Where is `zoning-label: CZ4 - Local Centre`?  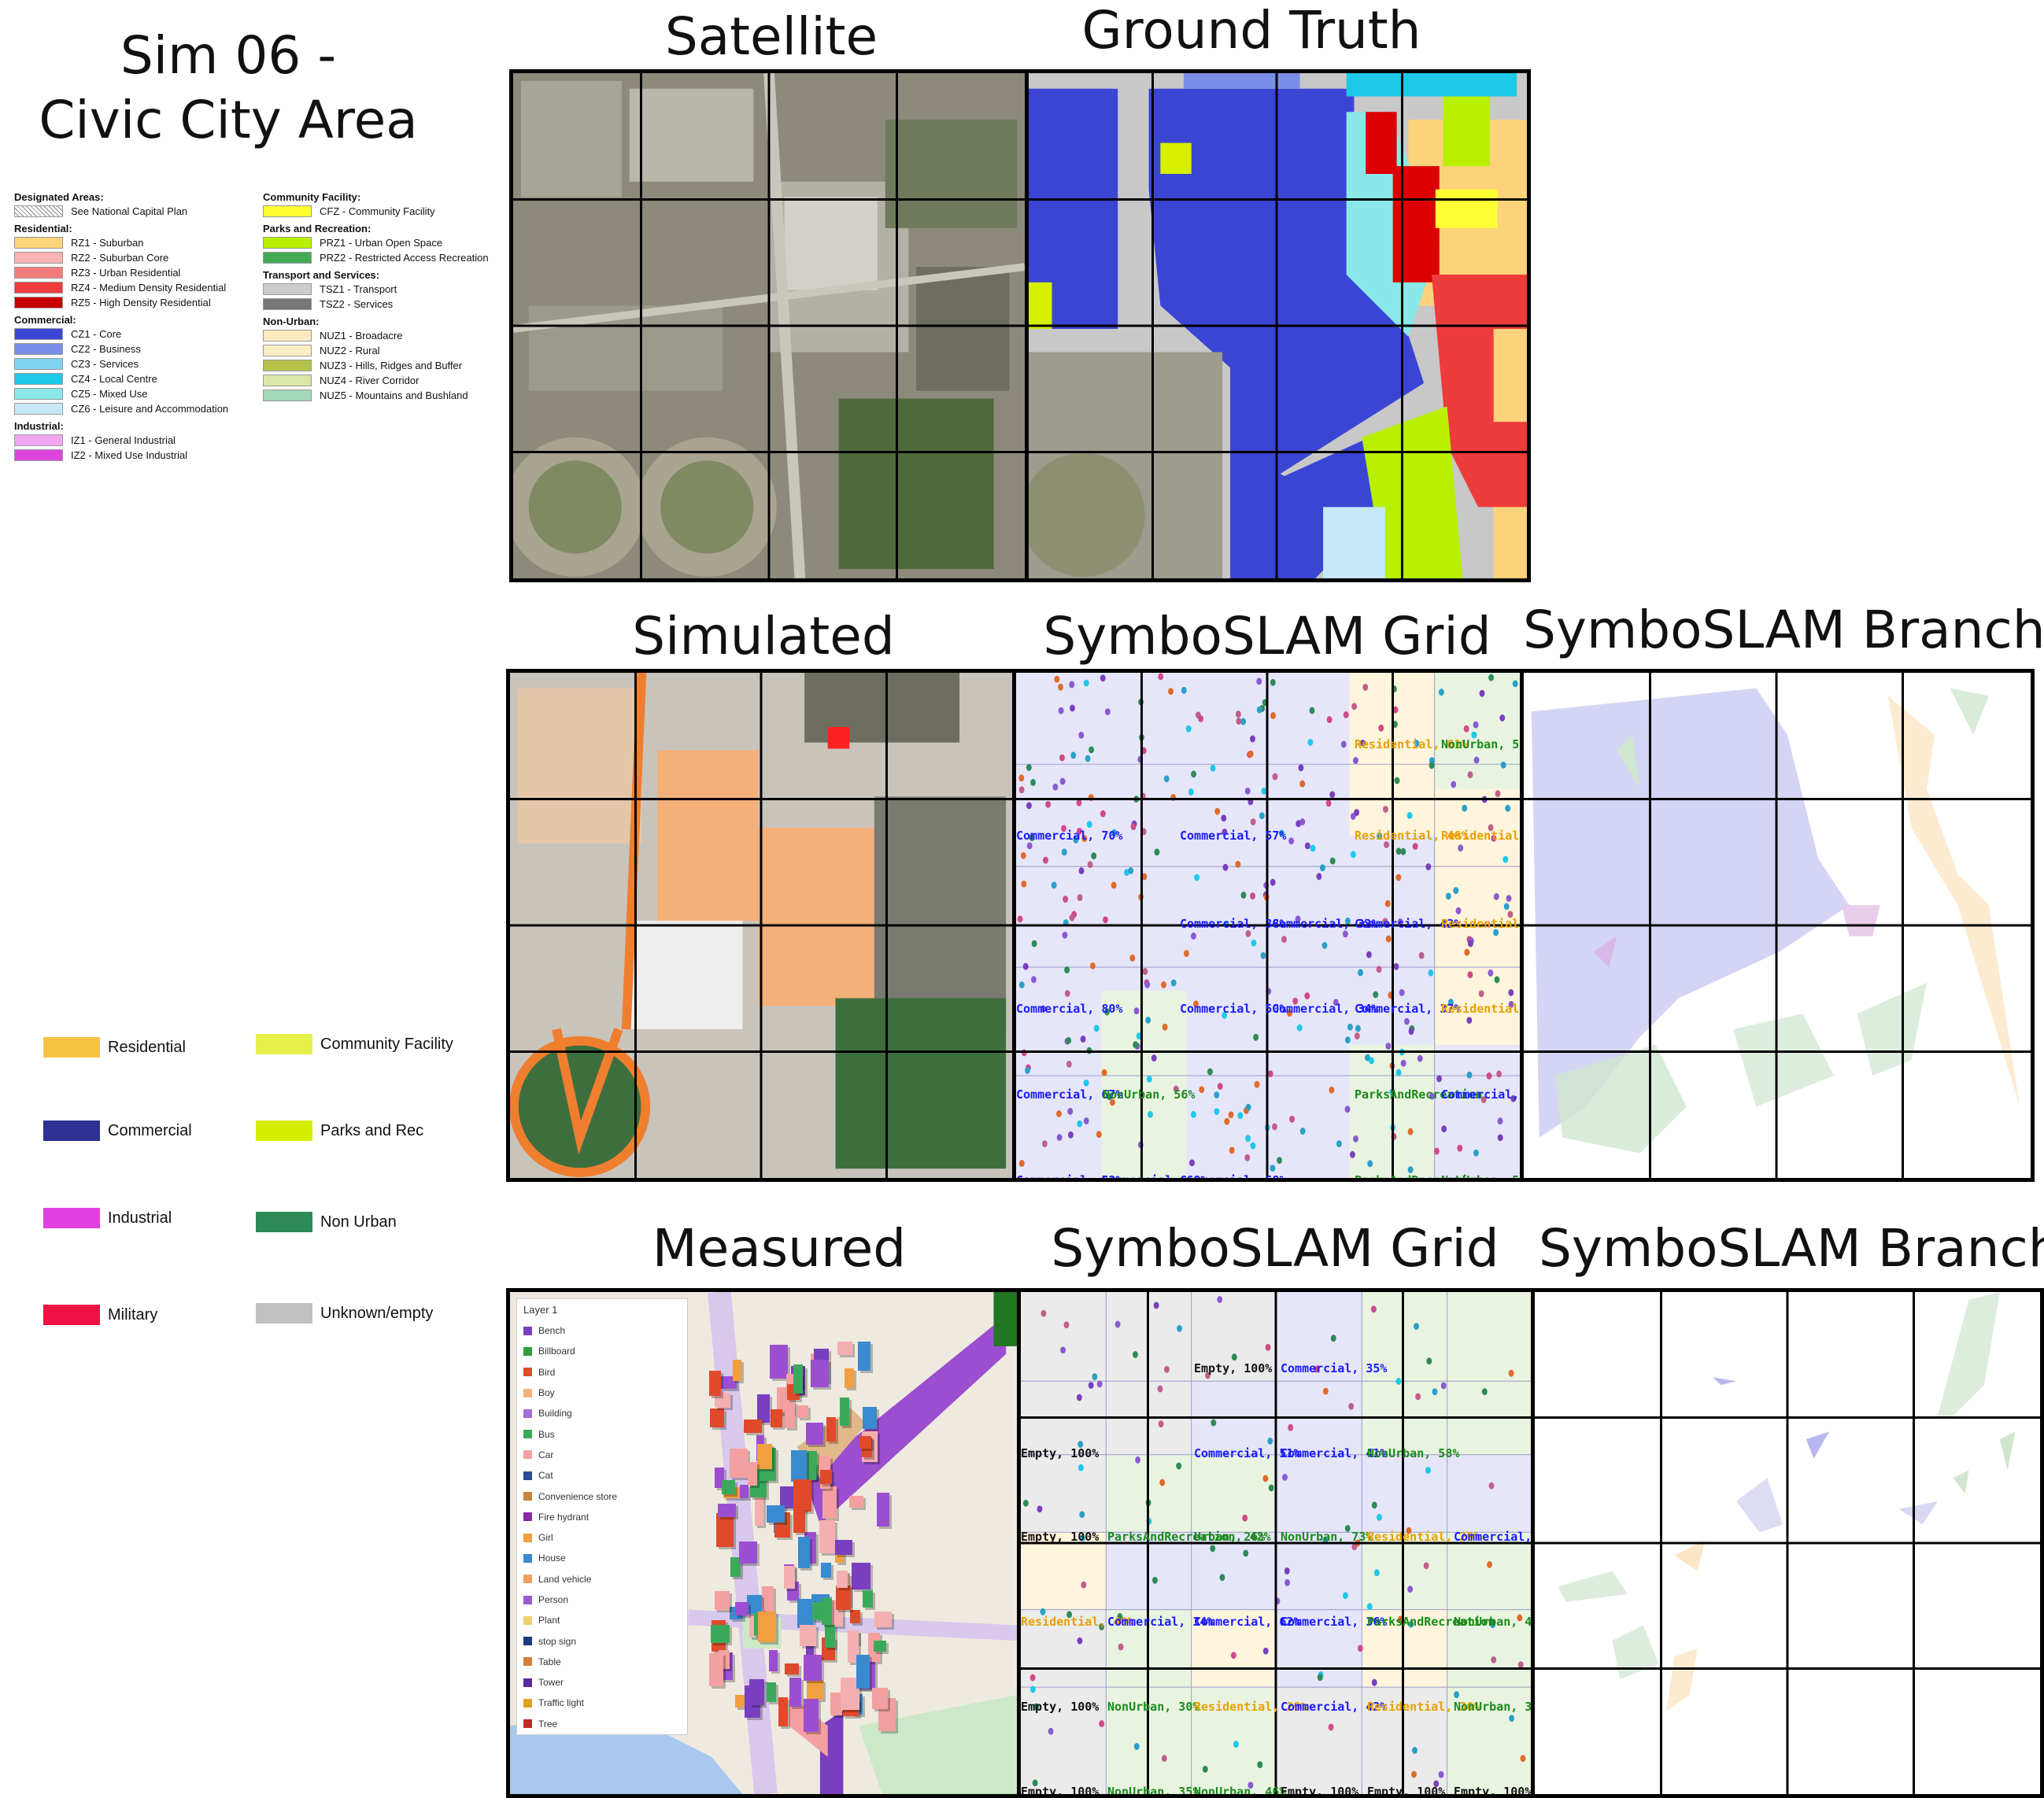 zoning-label: CZ4 - Local Centre is located at coordinates (114, 379).